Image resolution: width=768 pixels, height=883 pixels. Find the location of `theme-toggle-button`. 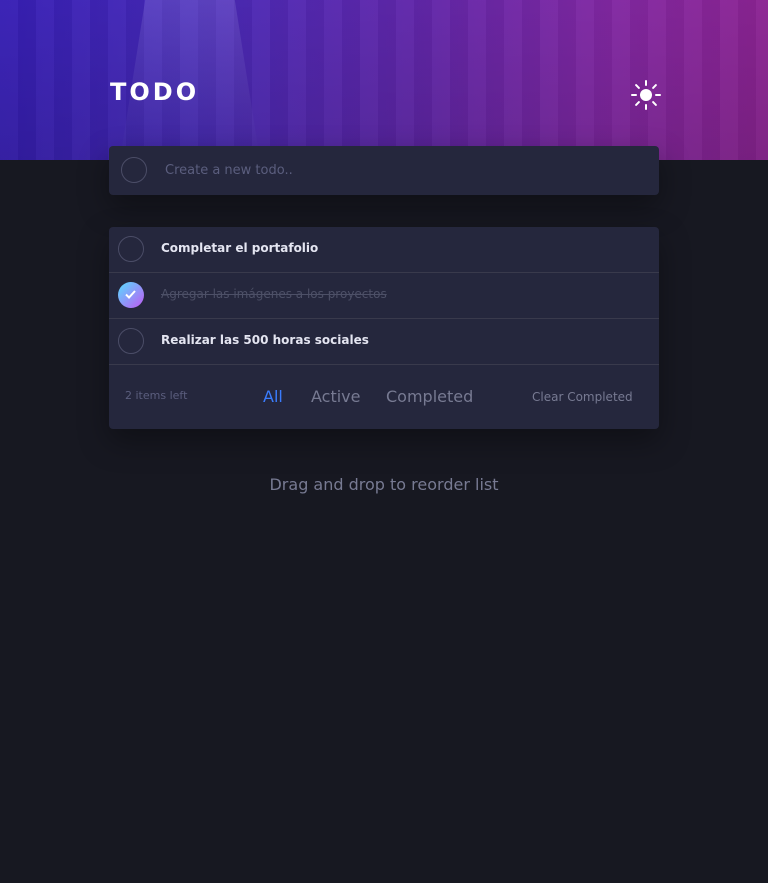

theme-toggle-button is located at coordinates (646, 95).